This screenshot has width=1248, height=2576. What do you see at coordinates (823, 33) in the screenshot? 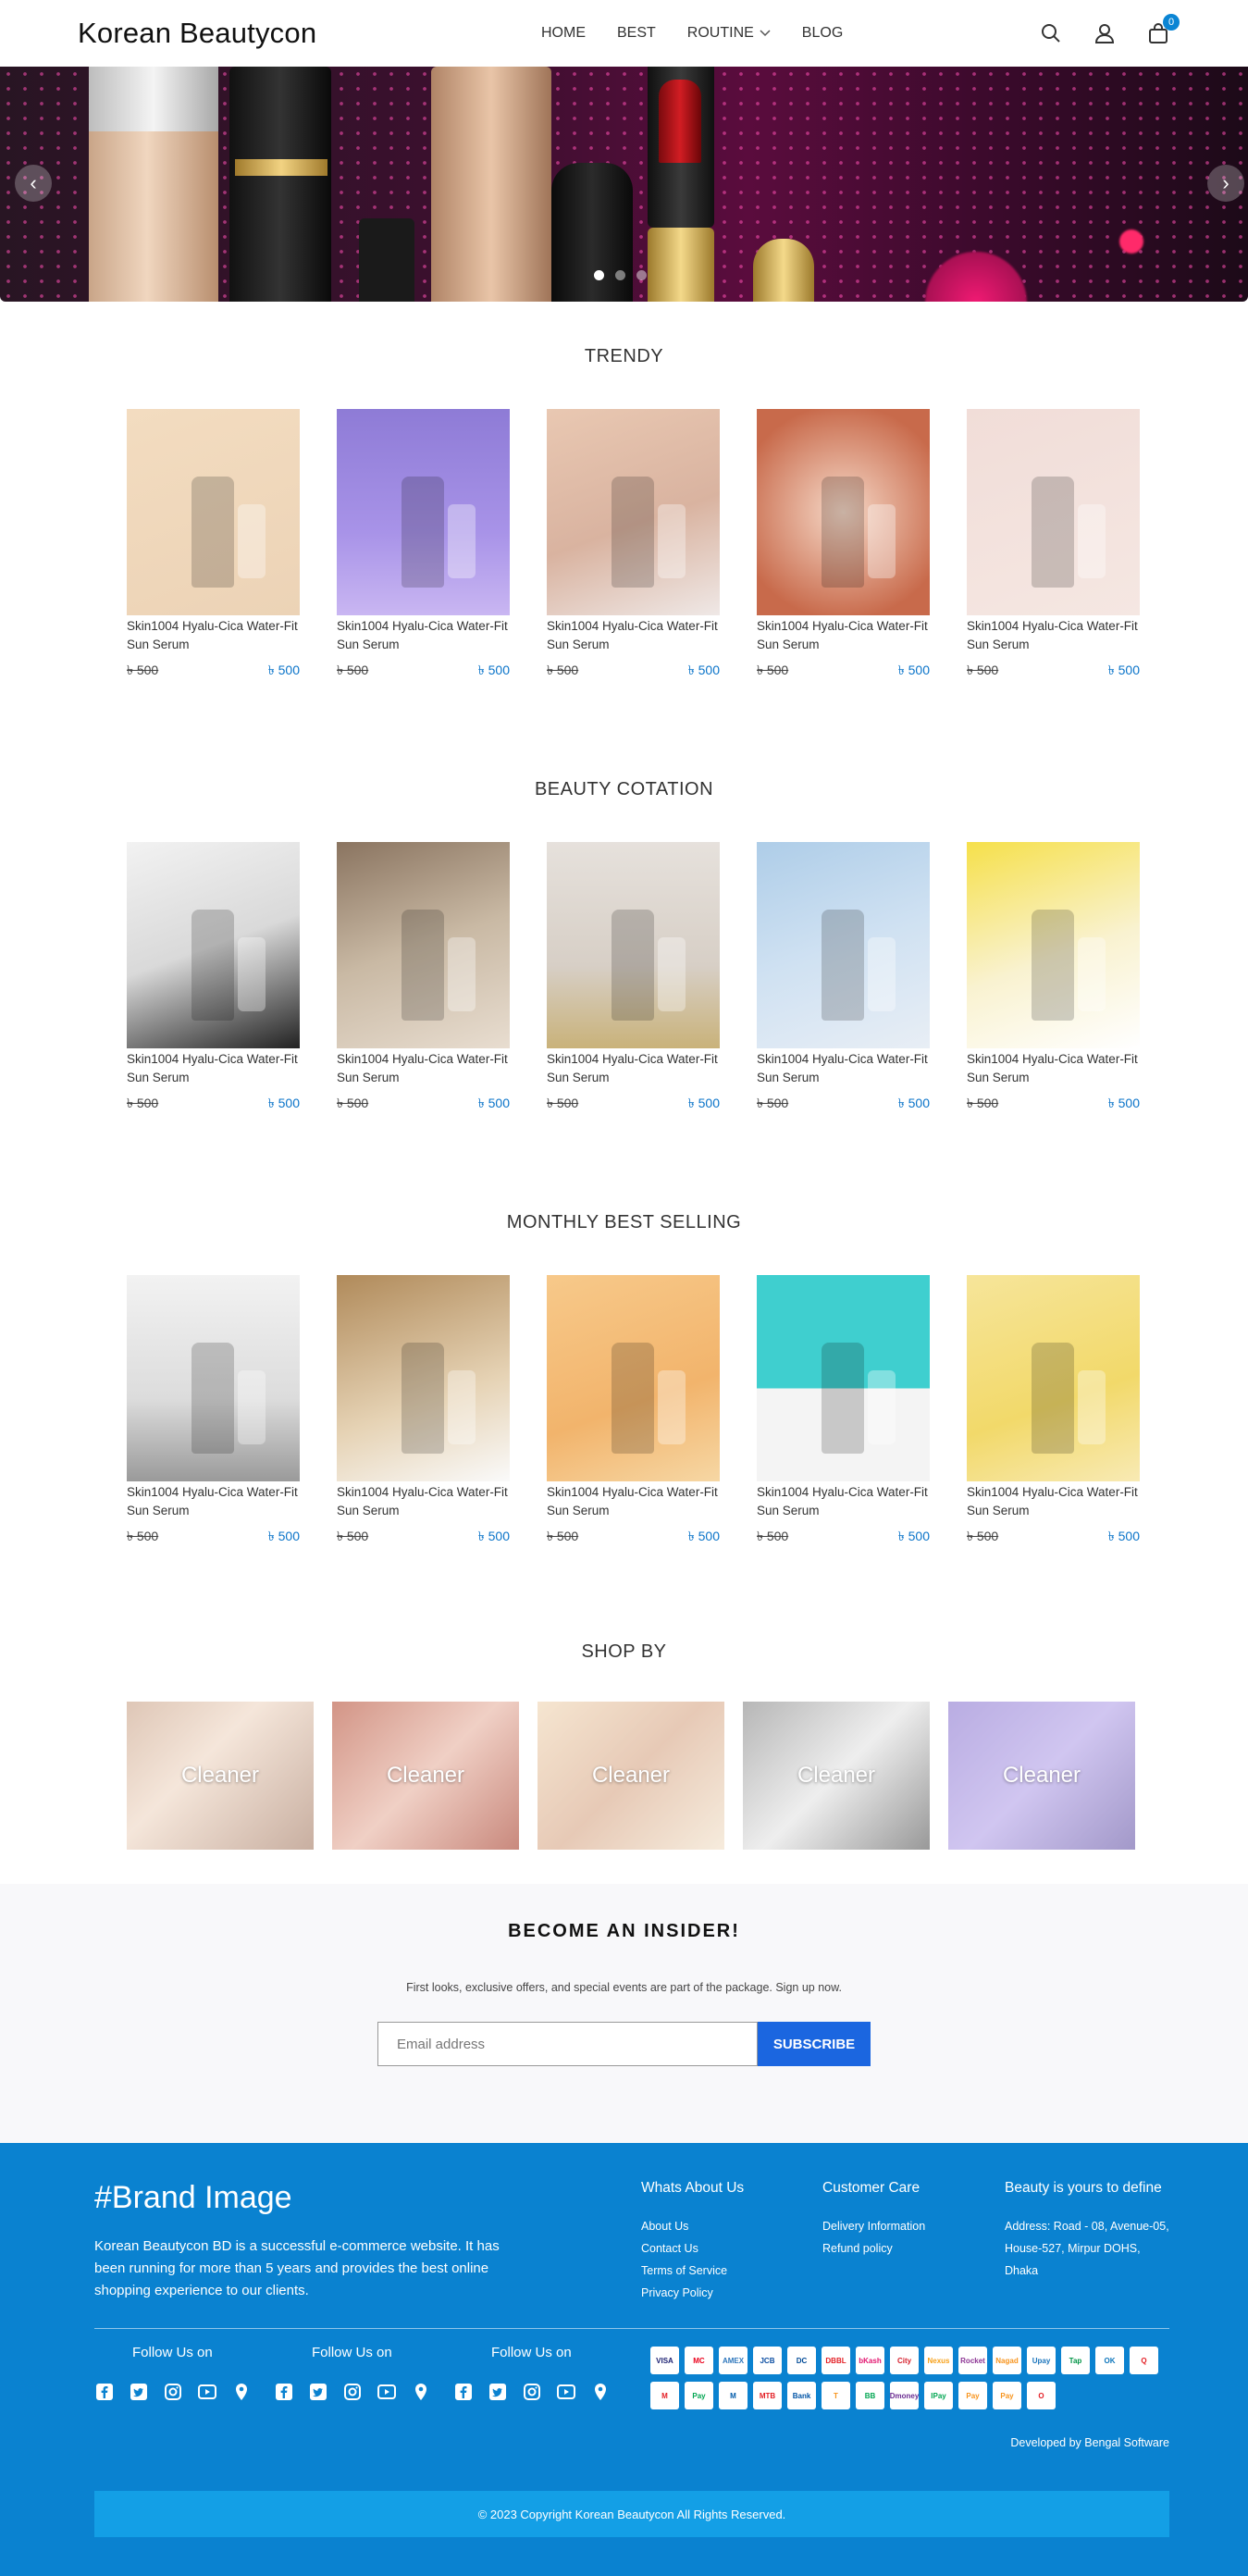
I see `nav-blog: BLOG` at bounding box center [823, 33].